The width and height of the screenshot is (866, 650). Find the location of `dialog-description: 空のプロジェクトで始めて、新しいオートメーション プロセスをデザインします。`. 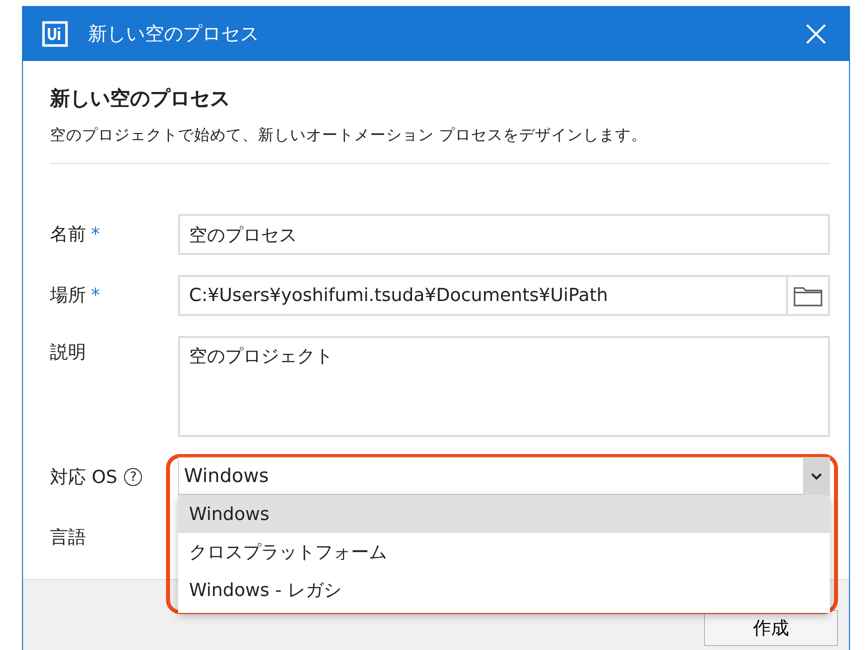

dialog-description: 空のプロジェクトで始めて、新しいオートメーション プロセスをデザインします。 is located at coordinates (349, 135).